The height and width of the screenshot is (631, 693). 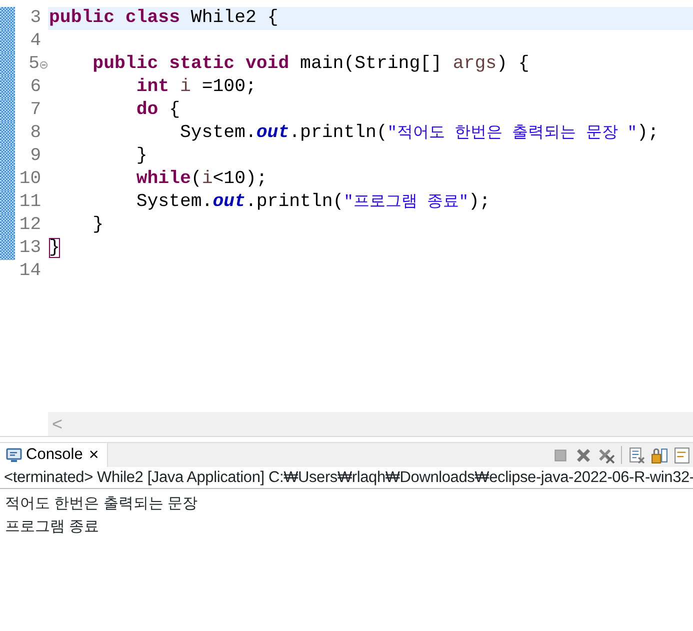 I want to click on collapse-icon, so click(x=44, y=64).